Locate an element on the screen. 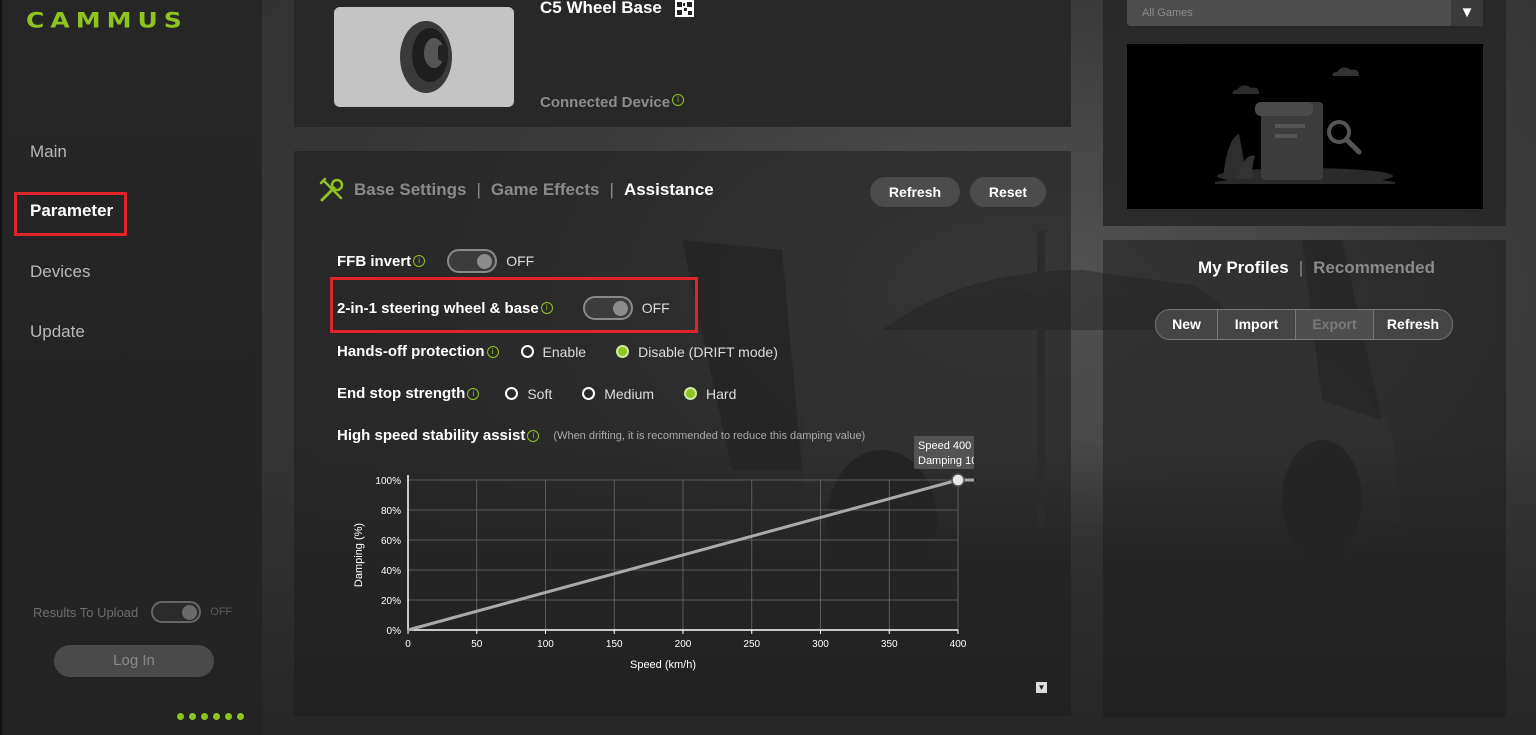  reset-button: Reset is located at coordinates (1008, 192).